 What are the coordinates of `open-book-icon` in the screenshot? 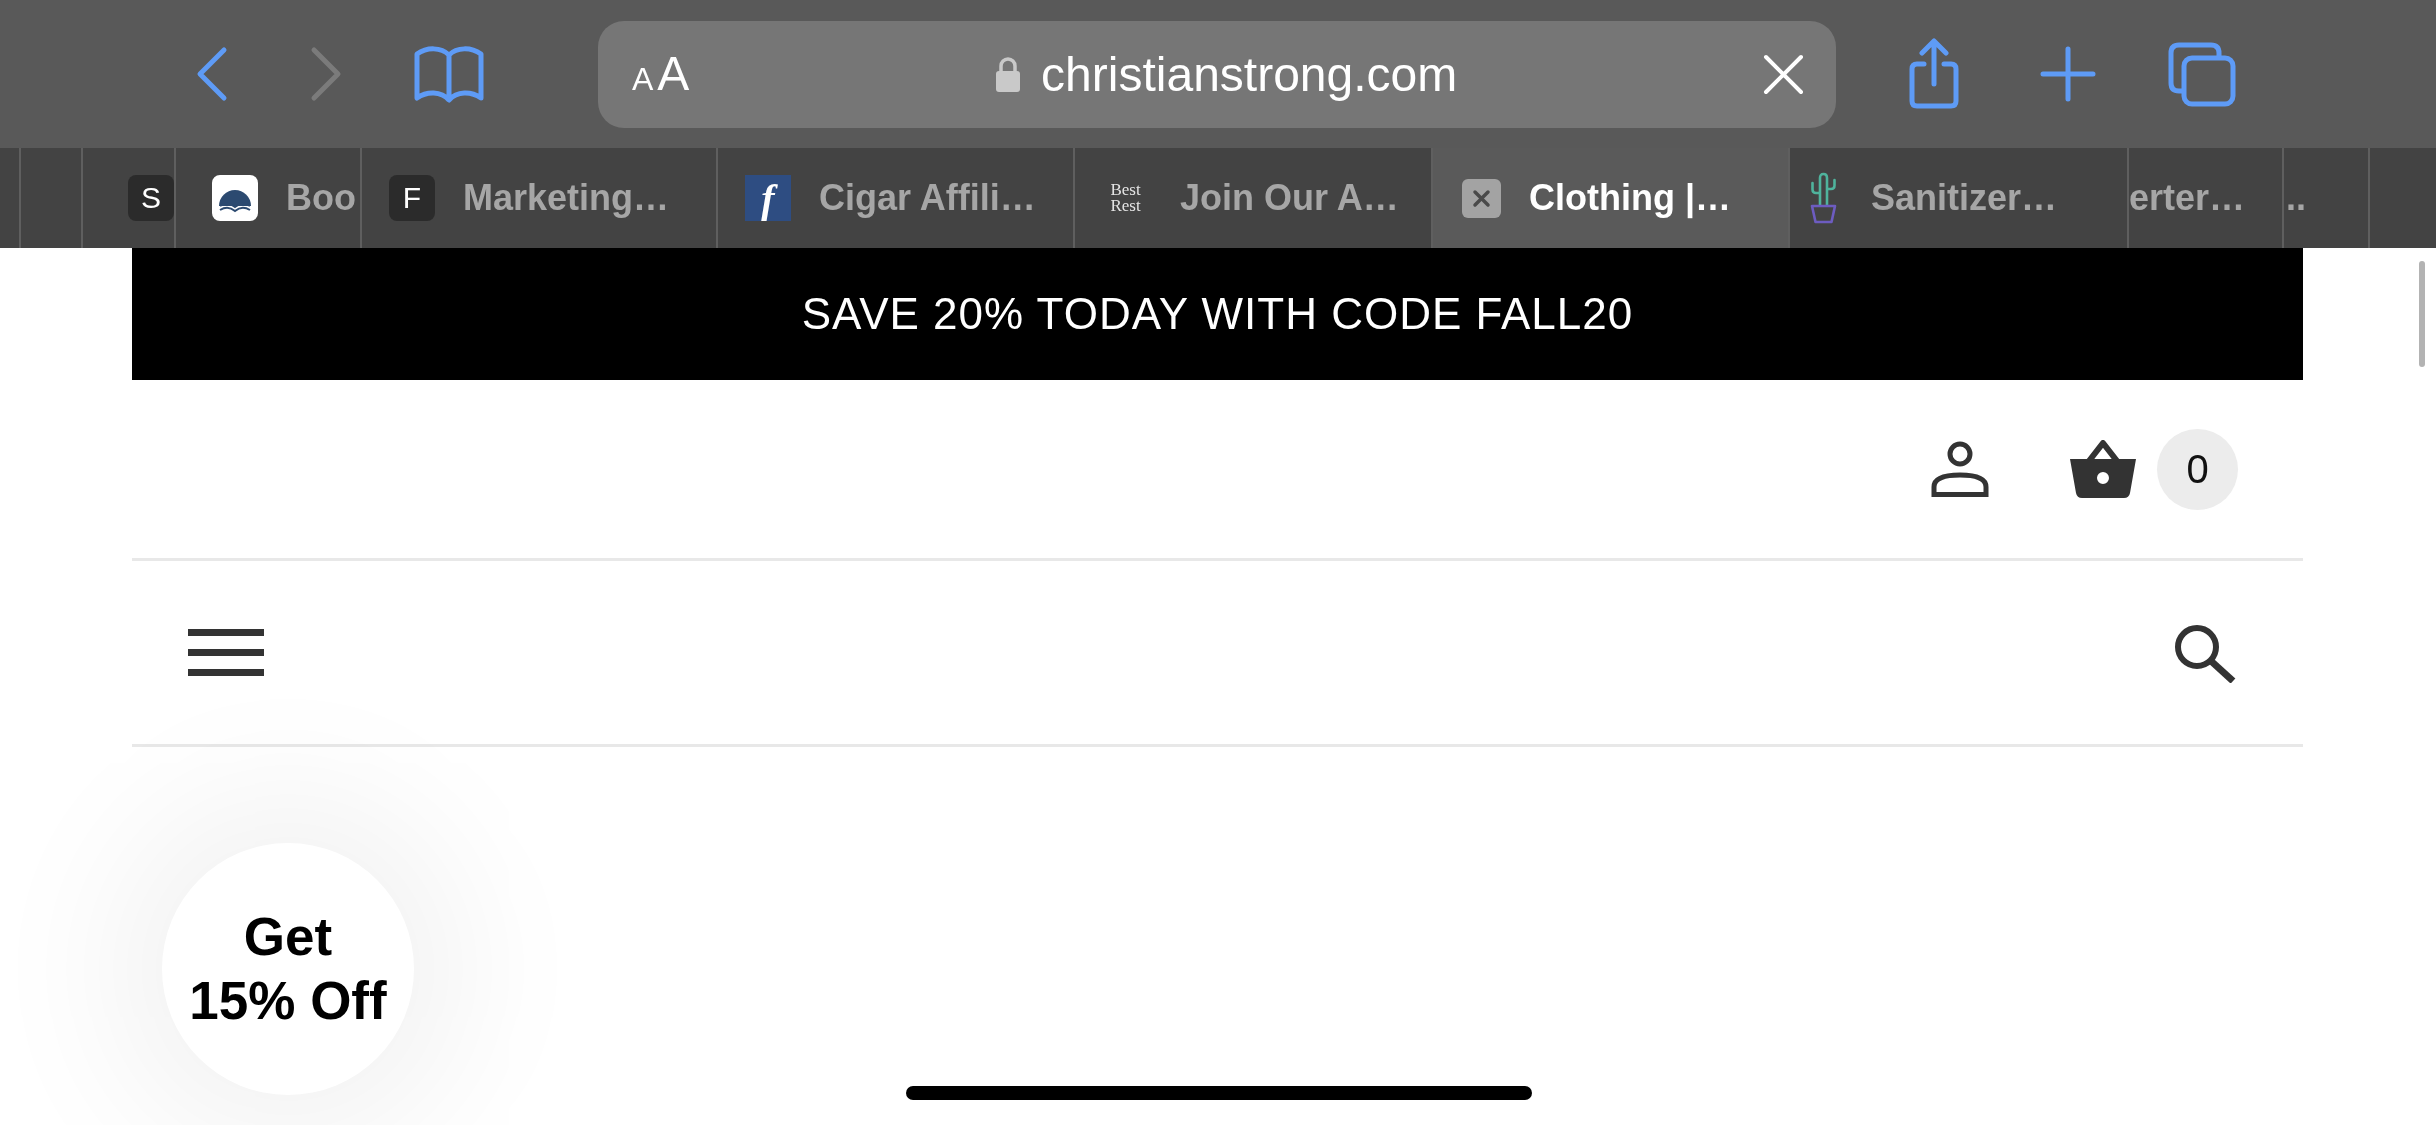 It's located at (449, 74).